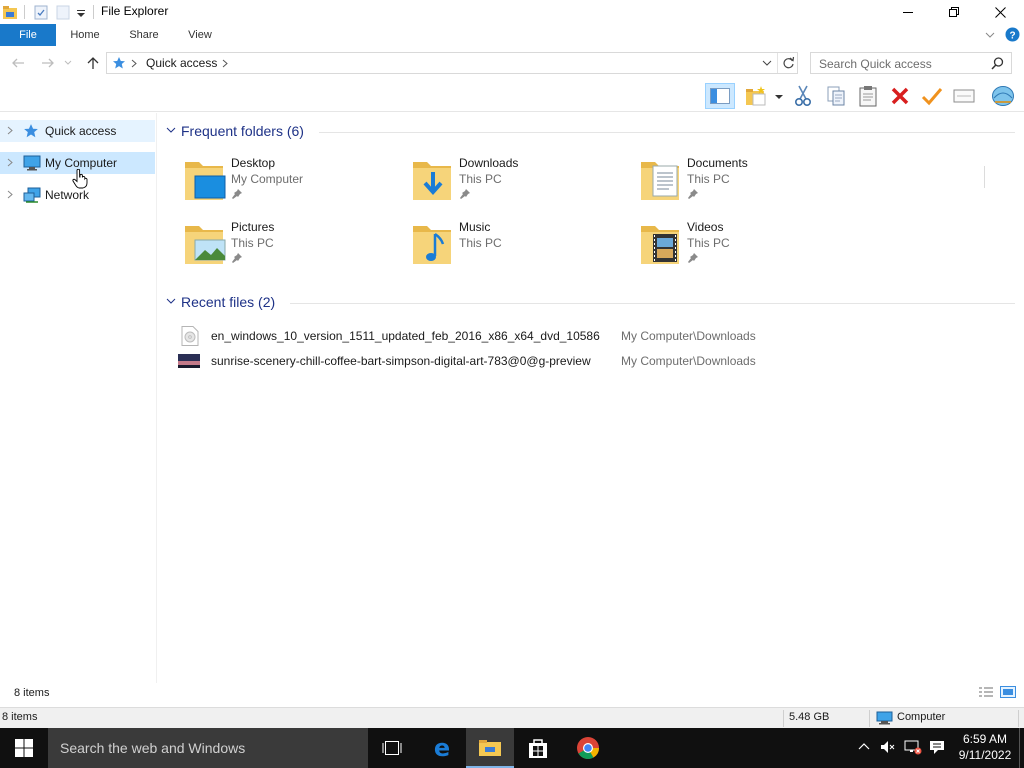  What do you see at coordinates (688, 361) in the screenshot?
I see `recent-file-location: My Computer\Downloads` at bounding box center [688, 361].